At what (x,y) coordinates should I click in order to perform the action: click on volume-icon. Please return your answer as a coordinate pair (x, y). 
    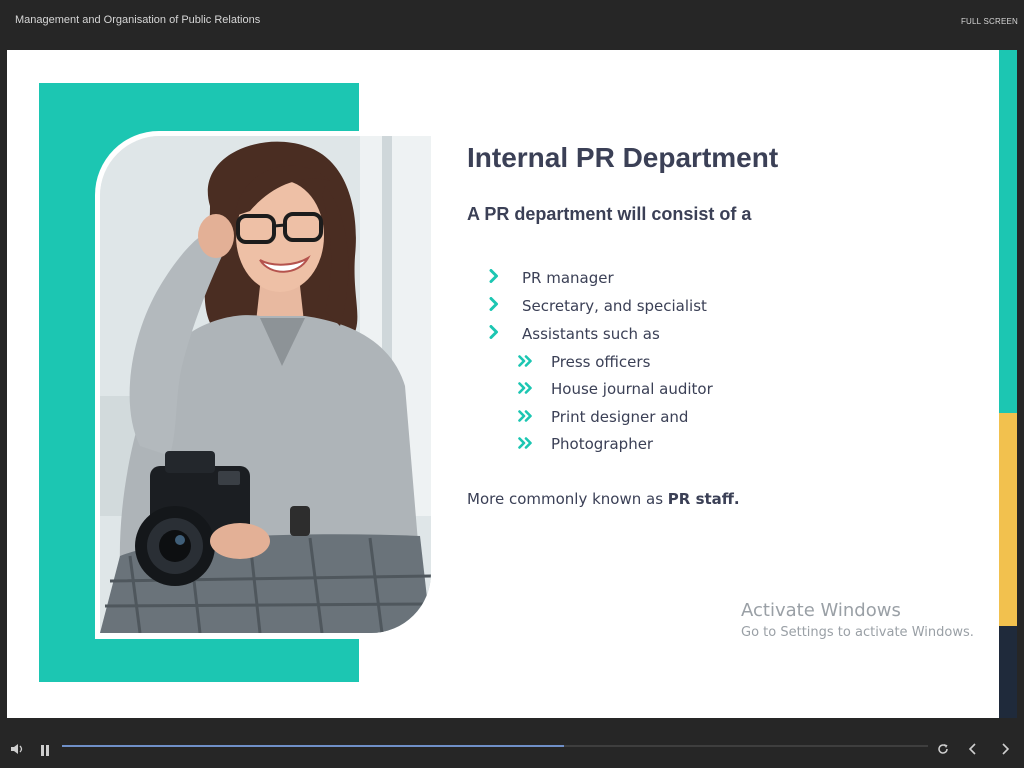
    Looking at the image, I should click on (17, 749).